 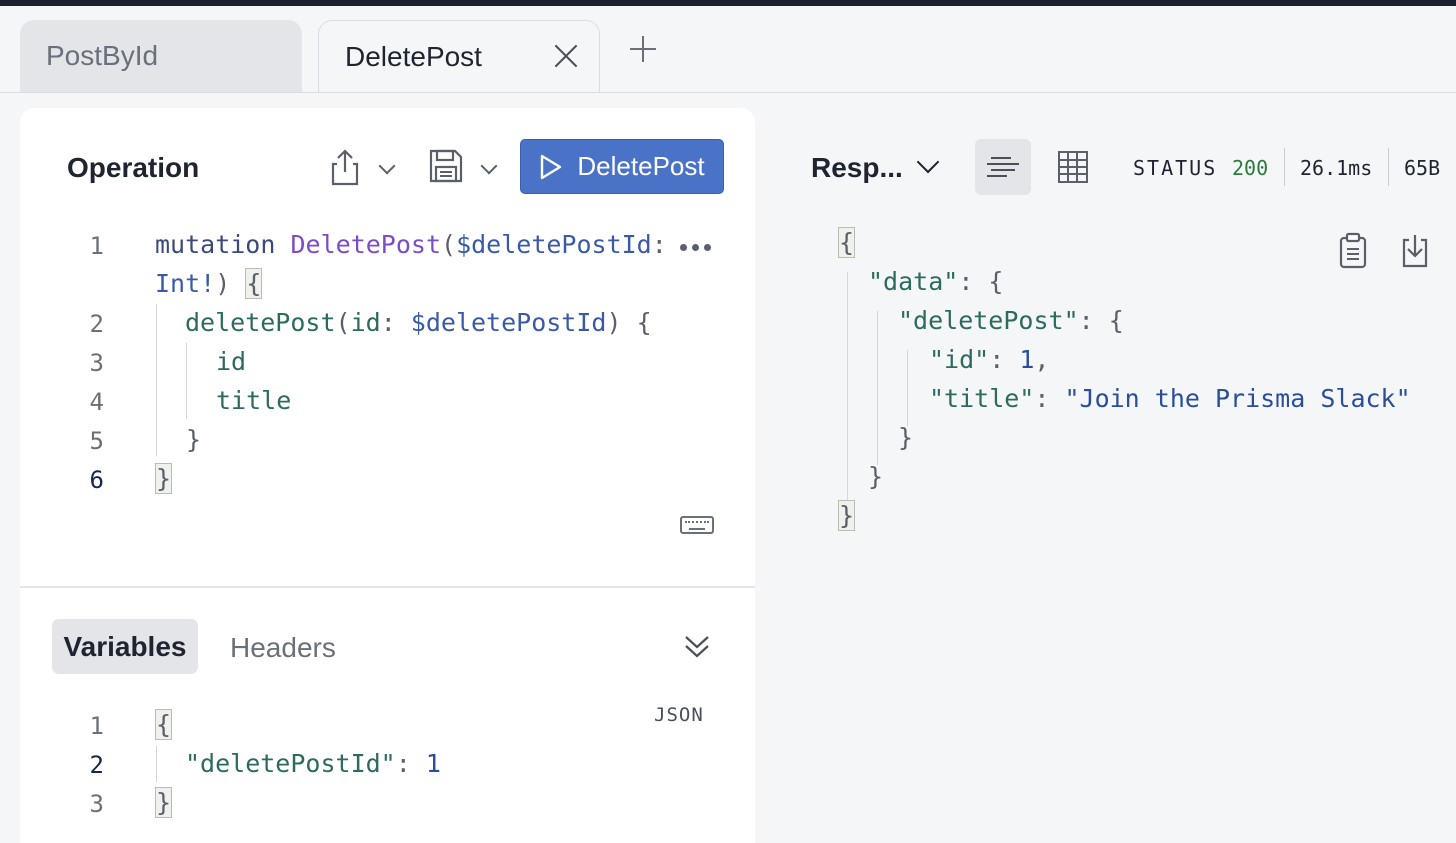 What do you see at coordinates (290, 763) in the screenshot?
I see `json-key: "deletePostId"` at bounding box center [290, 763].